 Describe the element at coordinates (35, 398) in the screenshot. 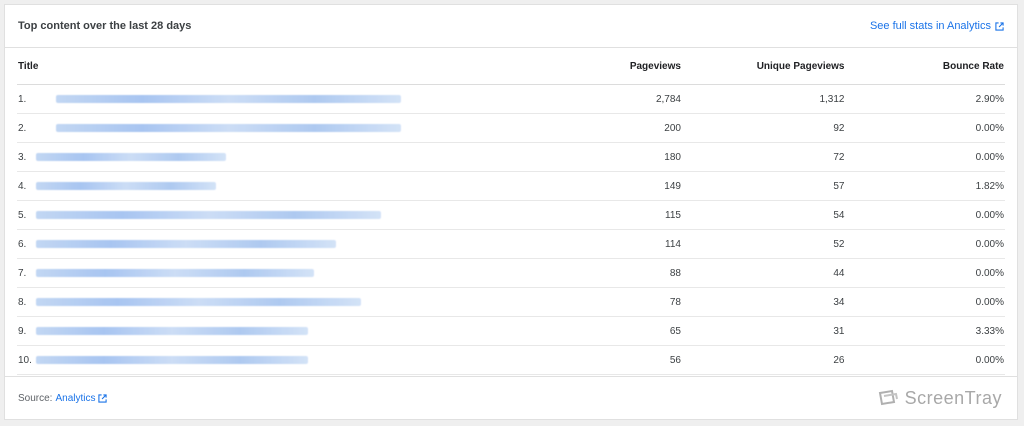

I see `source-label: Source:` at that location.